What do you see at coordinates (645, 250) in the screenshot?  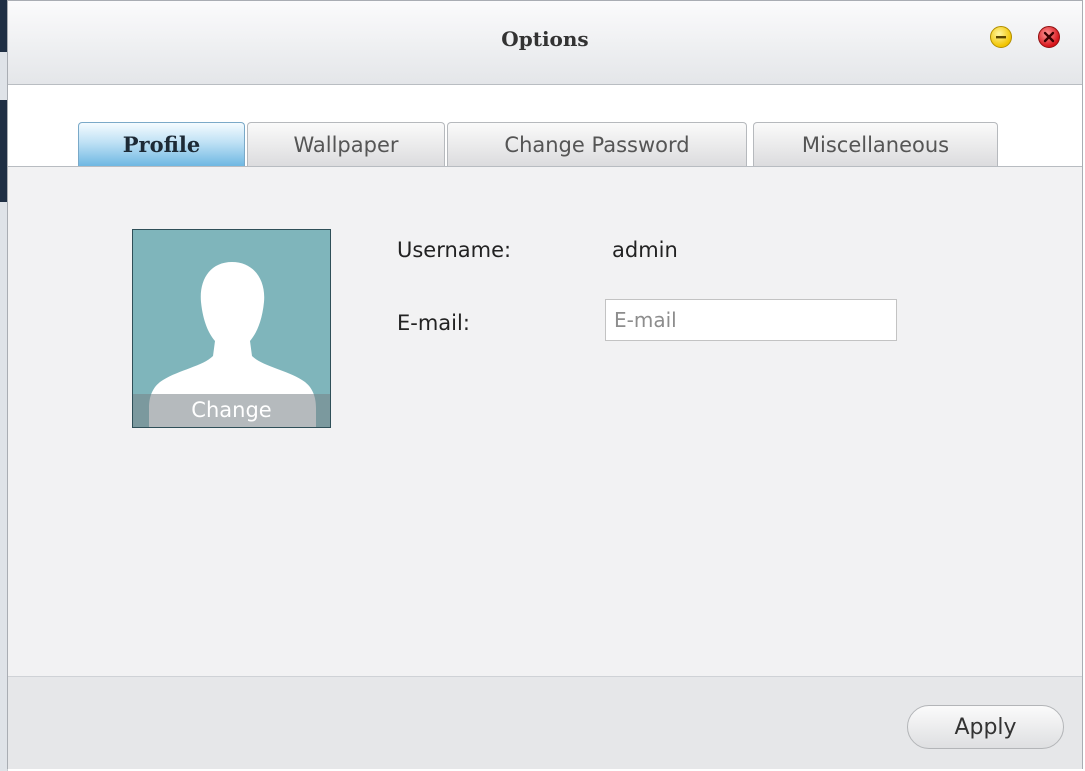 I see `username-value: admin` at bounding box center [645, 250].